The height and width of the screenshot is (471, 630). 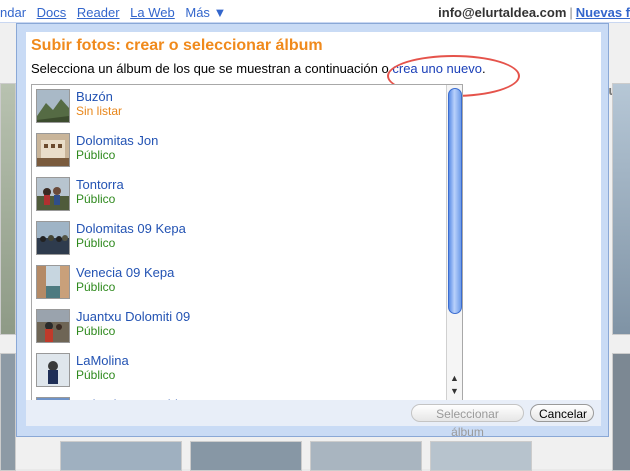 What do you see at coordinates (98, 12) in the screenshot?
I see `nav-link-reader: Reader` at bounding box center [98, 12].